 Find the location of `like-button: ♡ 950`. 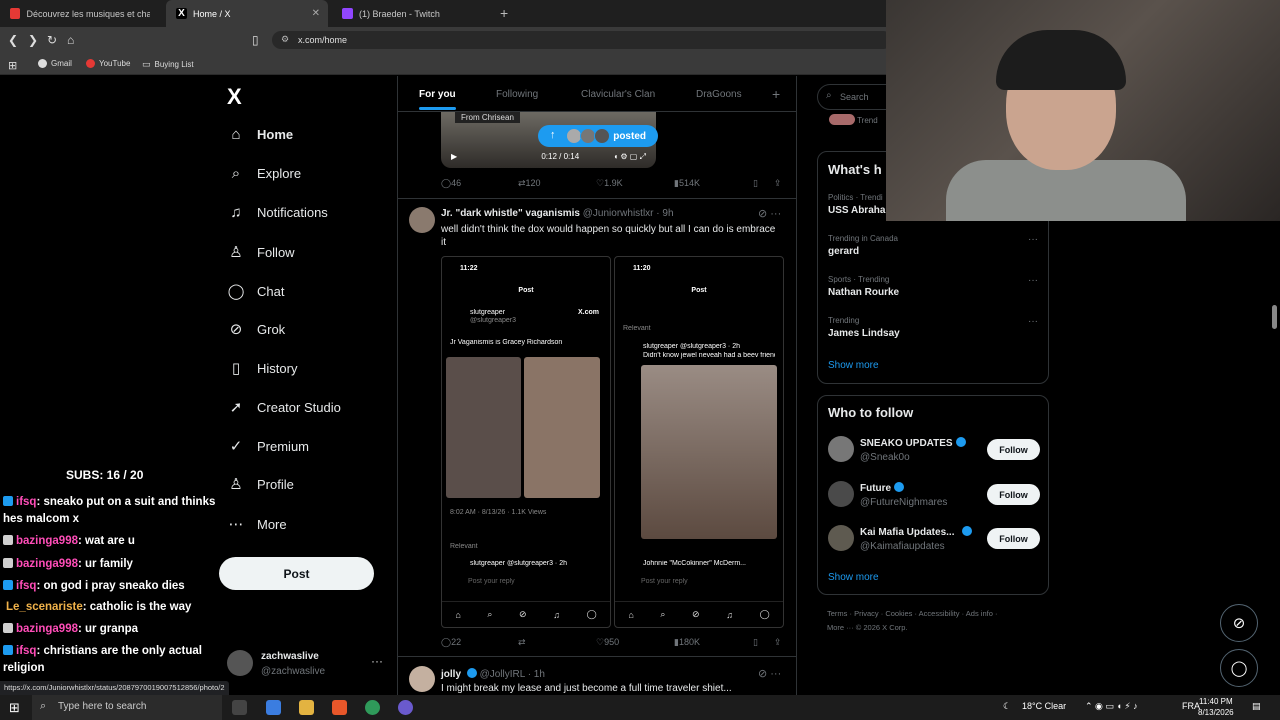

like-button: ♡ 950 is located at coordinates (607, 642).